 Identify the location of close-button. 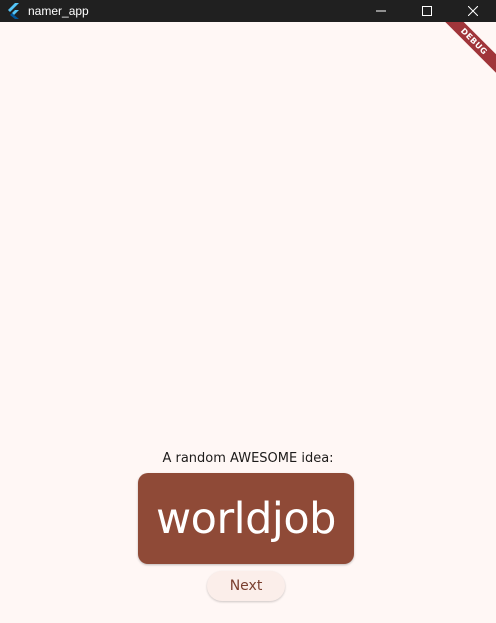
(473, 11).